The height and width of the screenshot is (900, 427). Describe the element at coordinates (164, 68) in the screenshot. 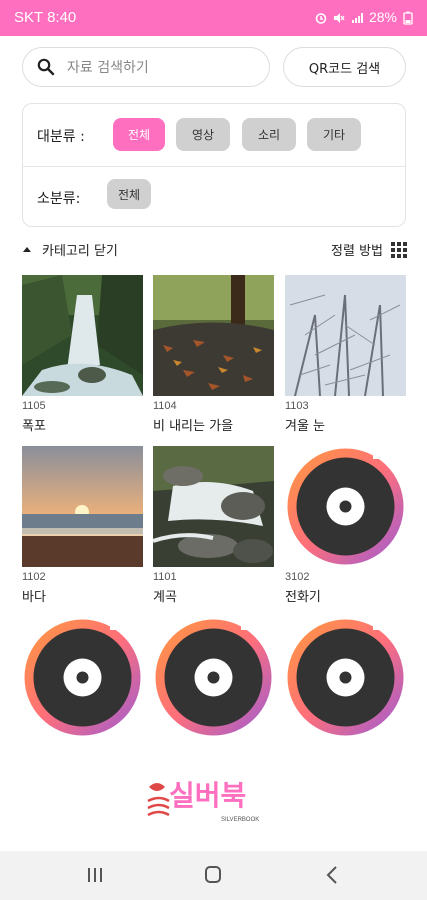

I see `search-input` at that location.